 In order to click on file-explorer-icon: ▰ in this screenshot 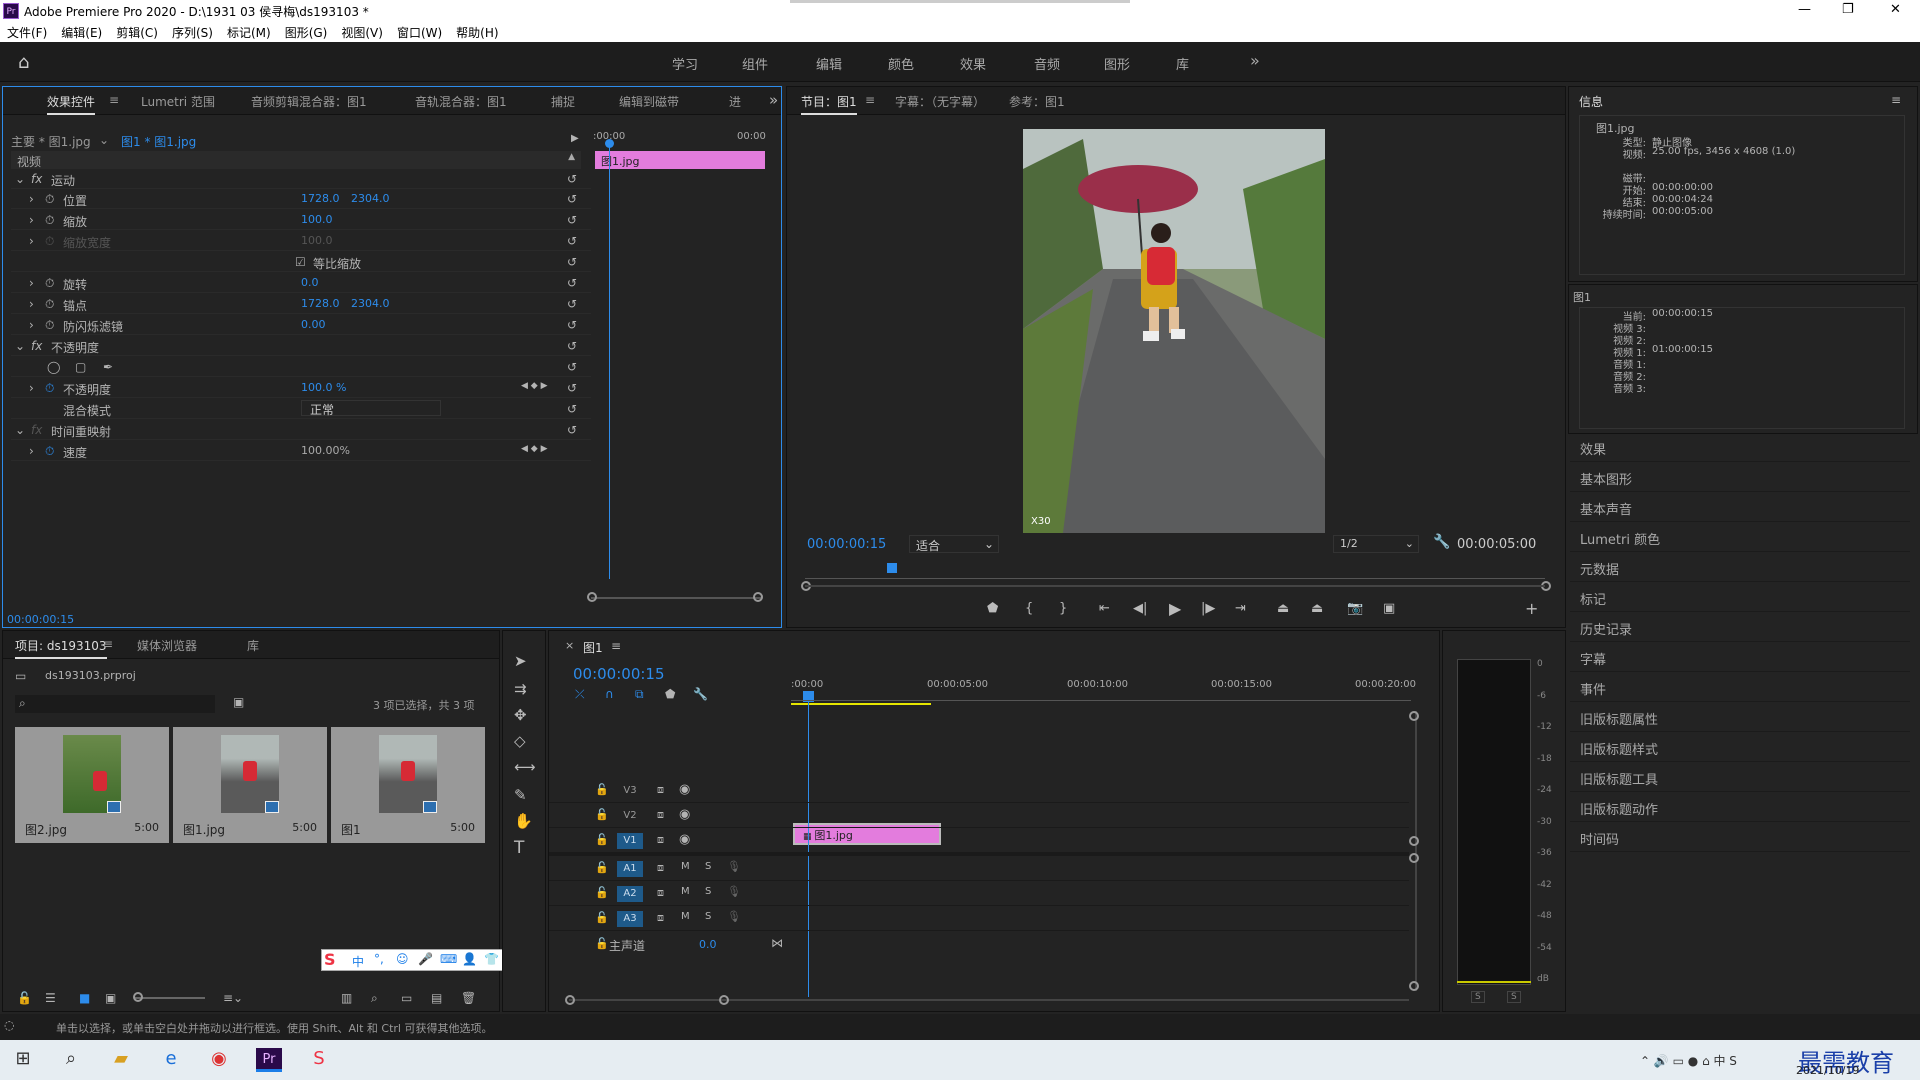, I will do `click(121, 1060)`.